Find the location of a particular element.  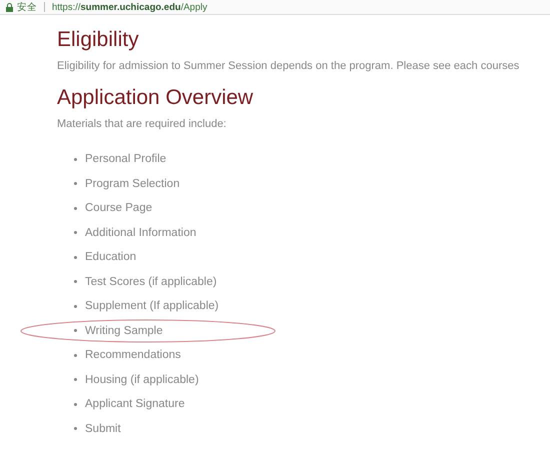

list-item: Additional Information is located at coordinates (140, 232).